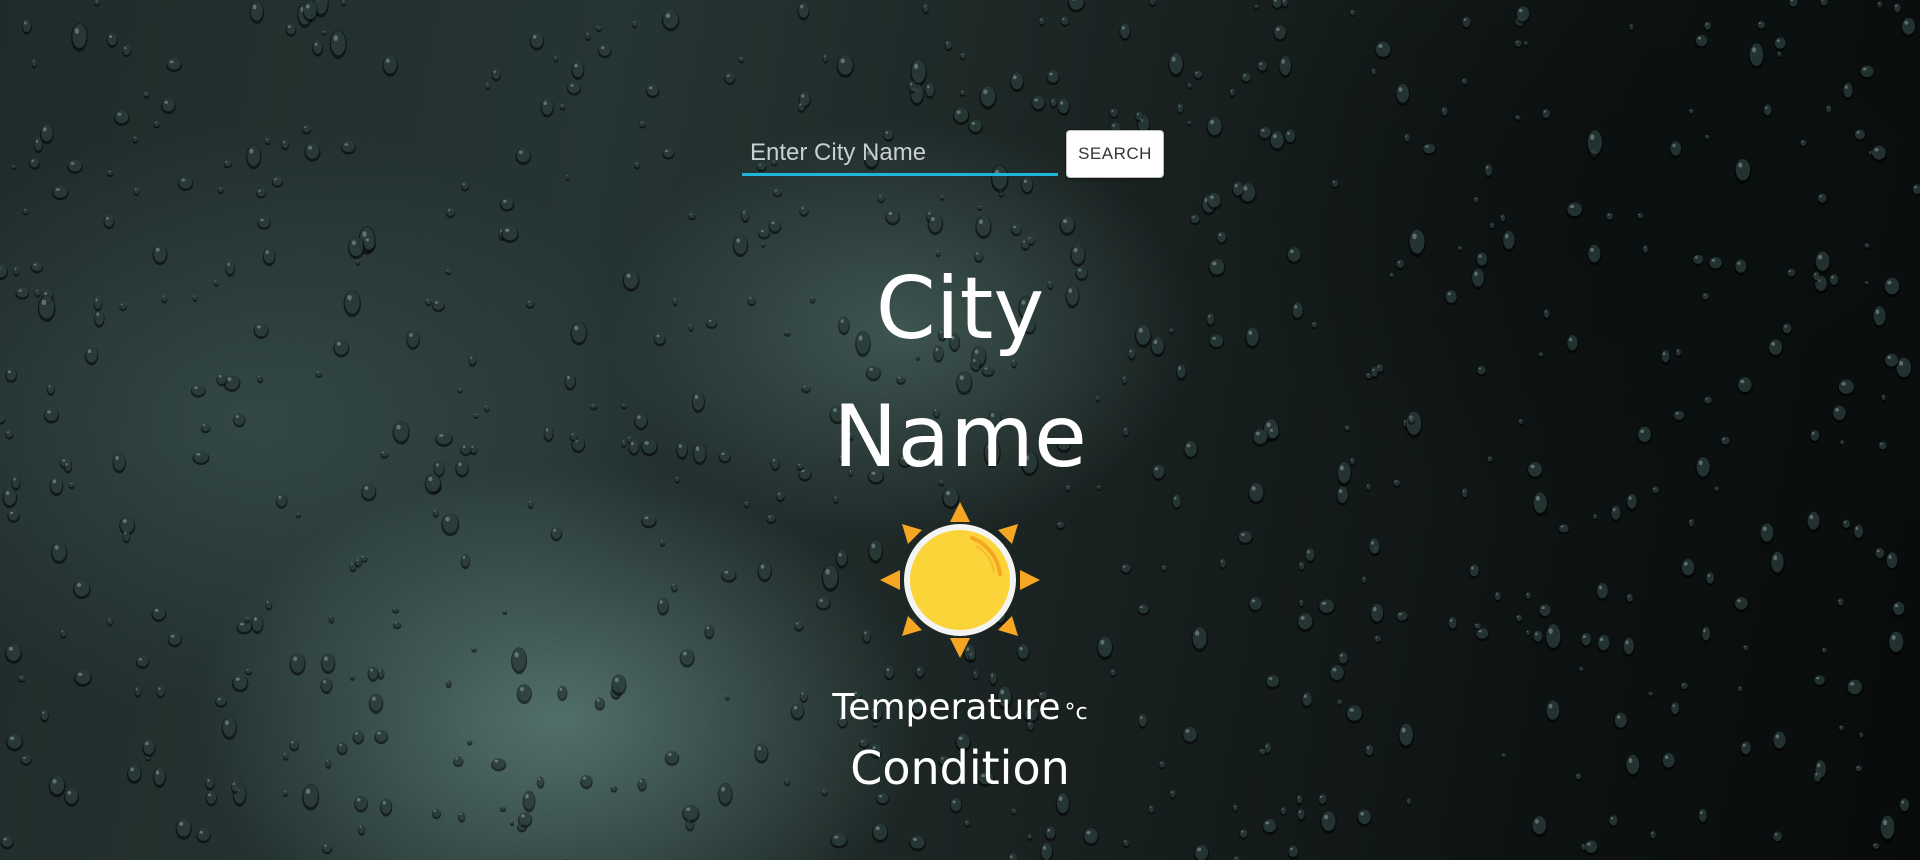 Image resolution: width=1920 pixels, height=860 pixels. What do you see at coordinates (900, 154) in the screenshot?
I see `city-search-input` at bounding box center [900, 154].